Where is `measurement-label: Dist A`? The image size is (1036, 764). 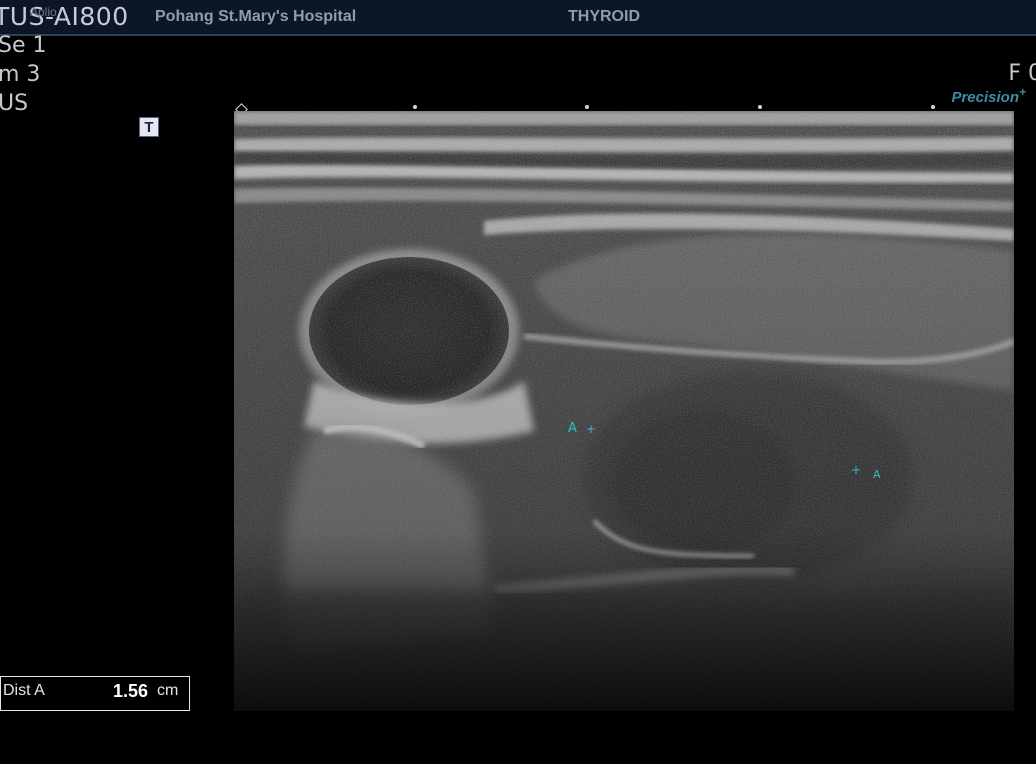 measurement-label: Dist A is located at coordinates (24, 690).